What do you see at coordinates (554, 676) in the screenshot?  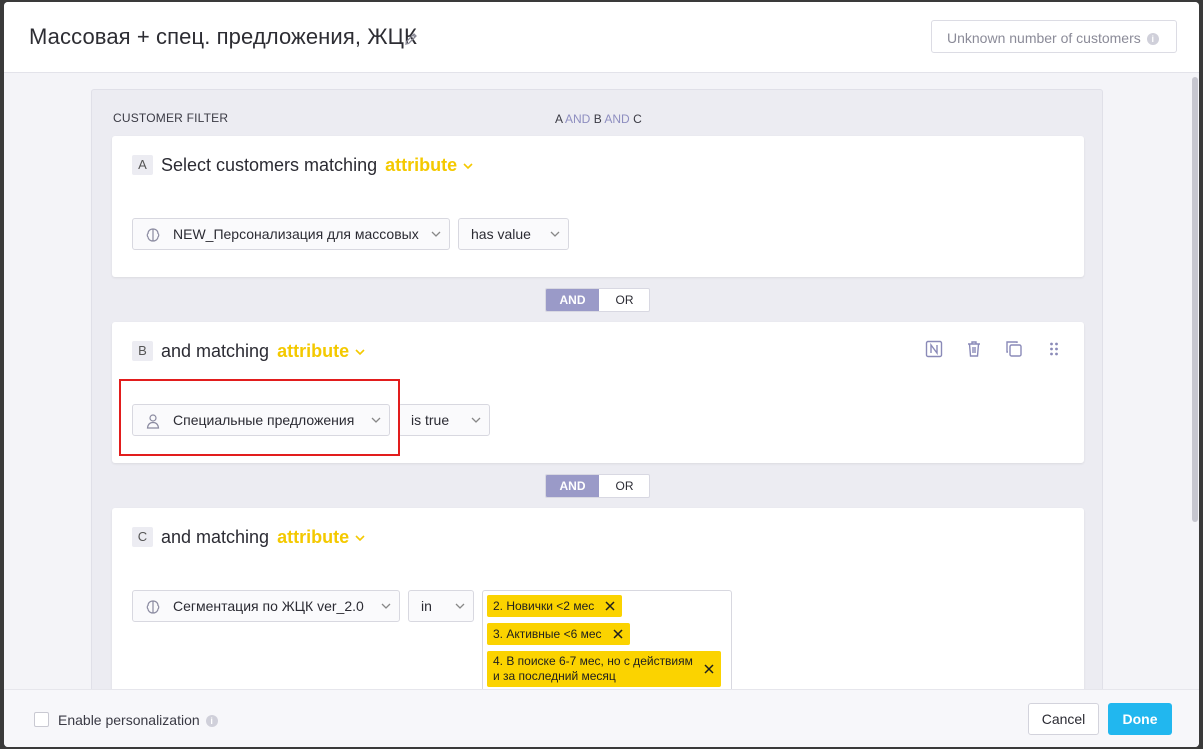 I see `value-tag-label-line2: и за последний месяц` at bounding box center [554, 676].